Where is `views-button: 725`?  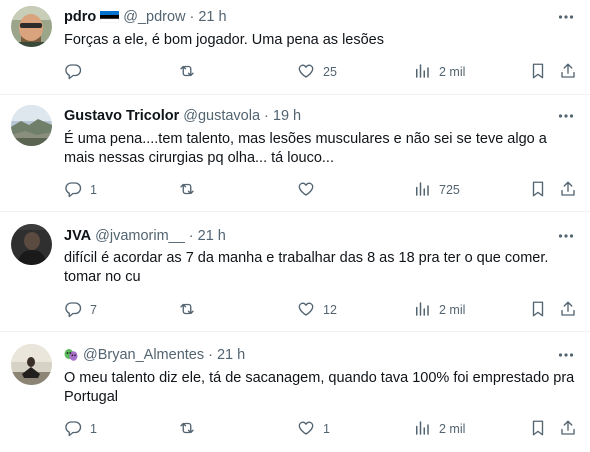 views-button: 725 is located at coordinates (436, 190).